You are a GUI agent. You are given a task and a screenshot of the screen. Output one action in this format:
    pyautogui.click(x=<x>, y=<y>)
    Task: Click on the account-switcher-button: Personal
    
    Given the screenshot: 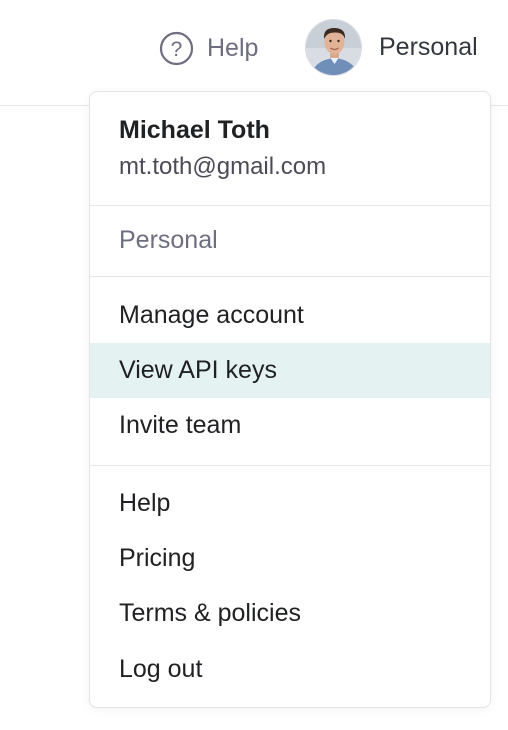 What is the action you would take?
    pyautogui.click(x=391, y=47)
    